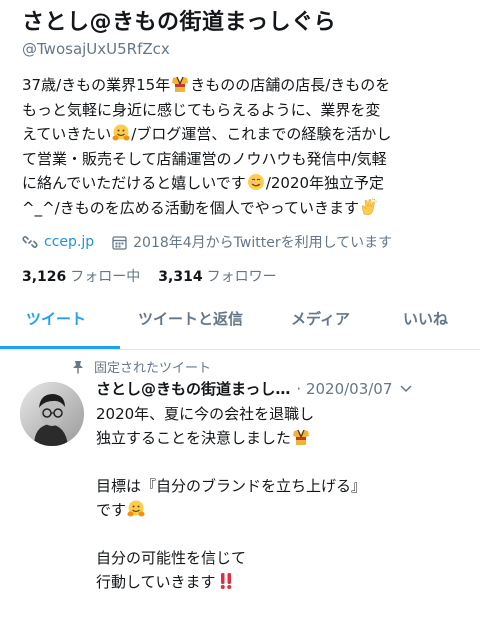 The image size is (480, 640). Describe the element at coordinates (244, 208) in the screenshot. I see `bio-line: ^_^/きものを広める活動を個人でやっていきます` at that location.